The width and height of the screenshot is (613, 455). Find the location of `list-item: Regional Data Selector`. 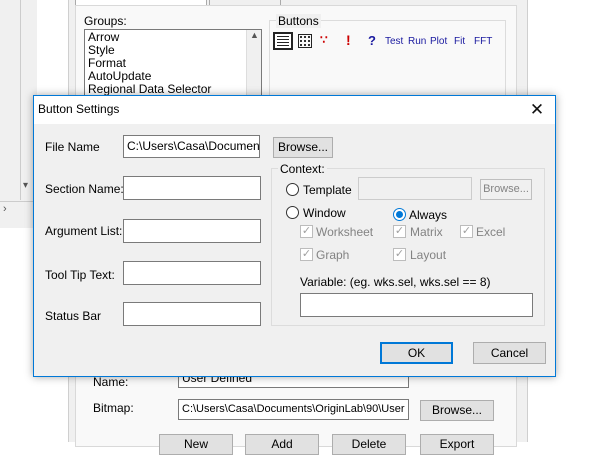

list-item: Regional Data Selector is located at coordinates (149, 89).